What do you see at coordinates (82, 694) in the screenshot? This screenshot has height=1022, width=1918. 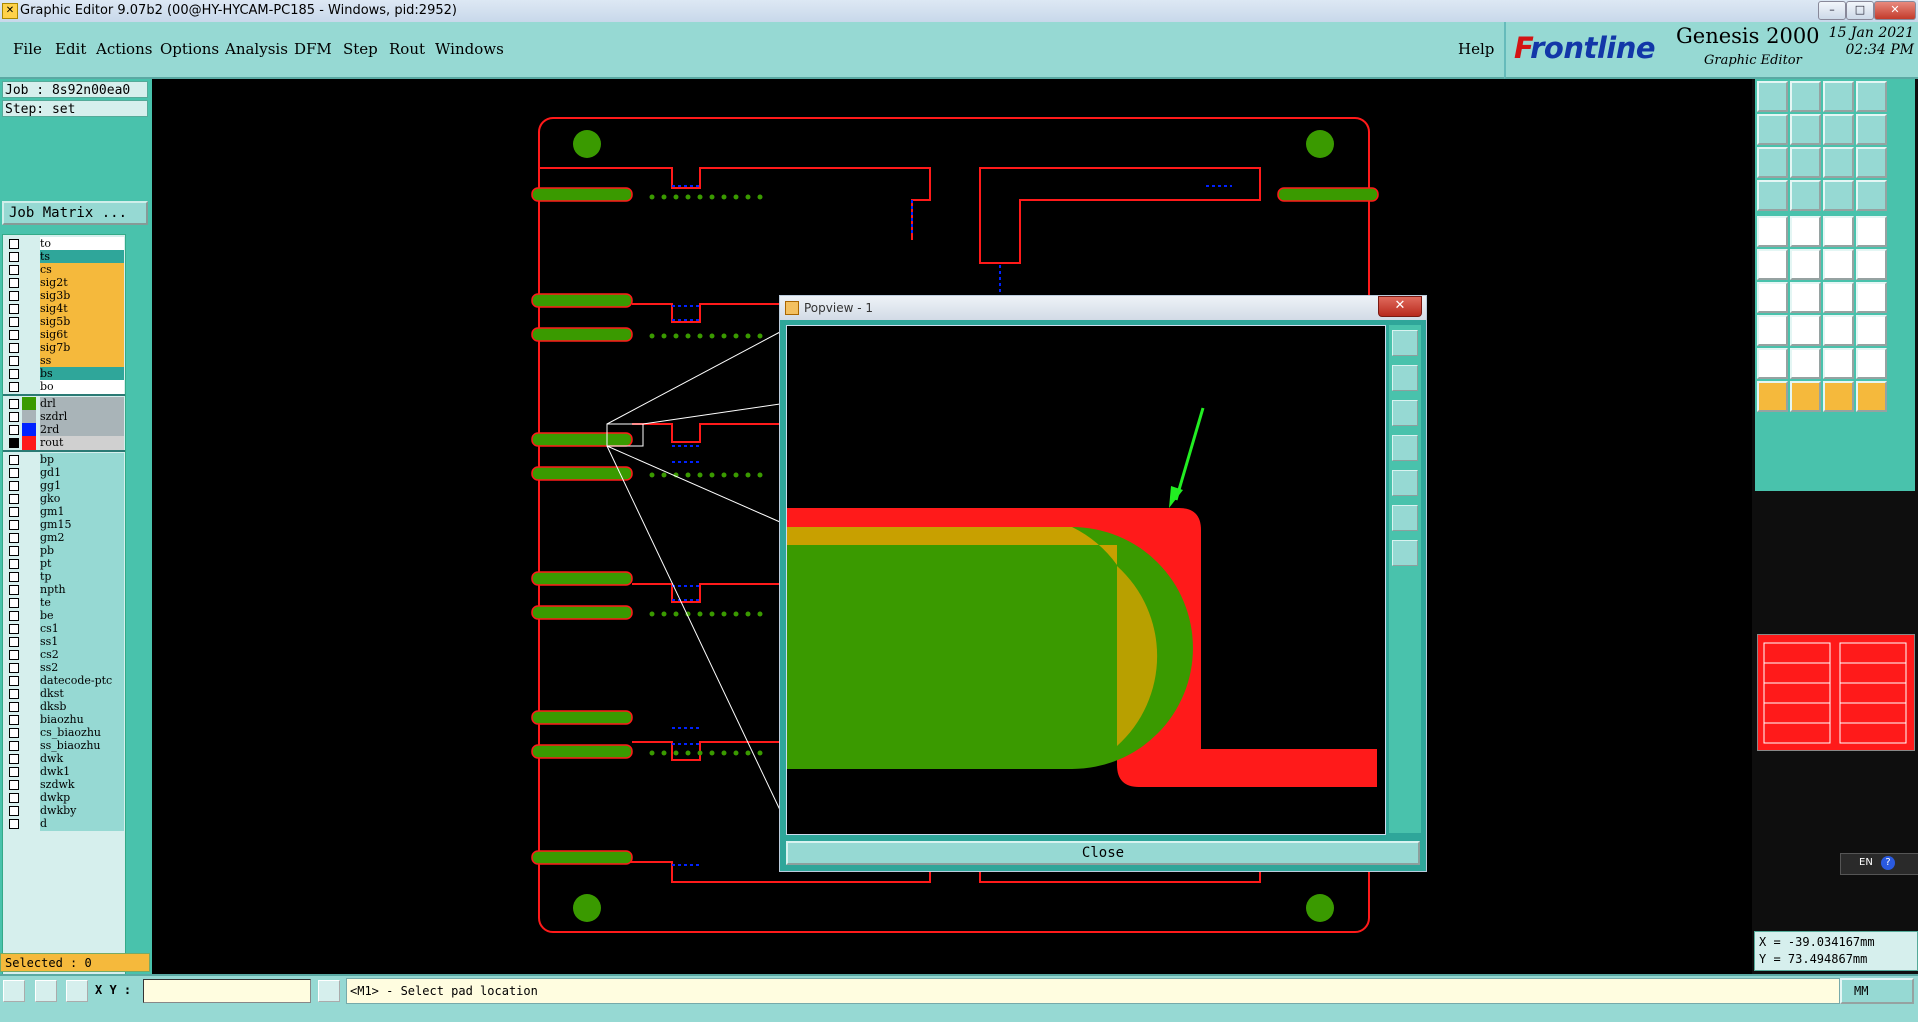 I see `layer-name: dkst` at bounding box center [82, 694].